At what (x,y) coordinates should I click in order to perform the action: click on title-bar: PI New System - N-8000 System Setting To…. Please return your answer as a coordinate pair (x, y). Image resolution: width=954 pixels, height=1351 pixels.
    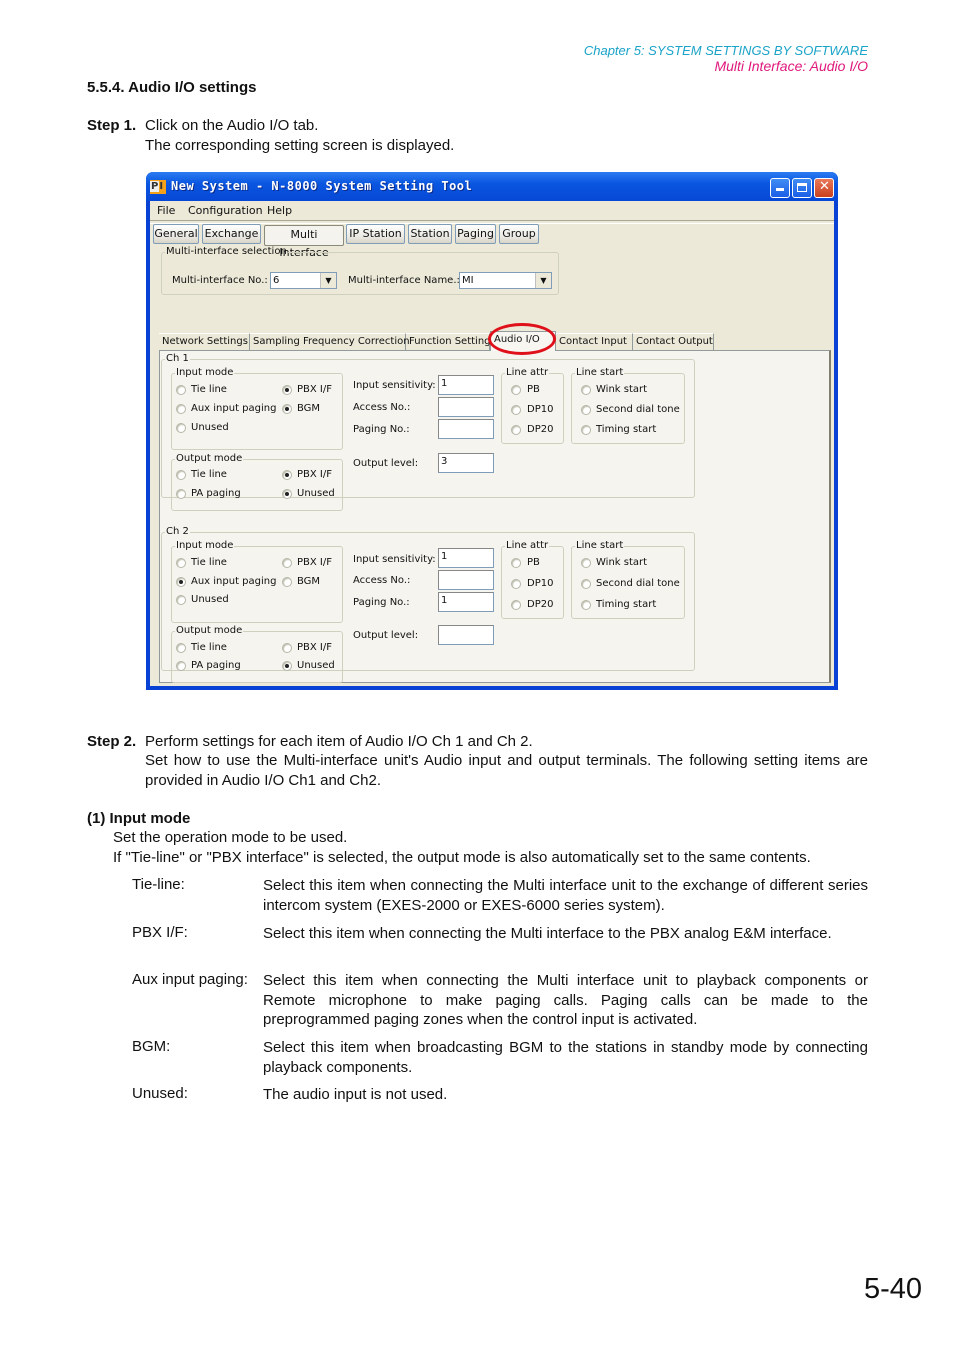
    Looking at the image, I should click on (492, 186).